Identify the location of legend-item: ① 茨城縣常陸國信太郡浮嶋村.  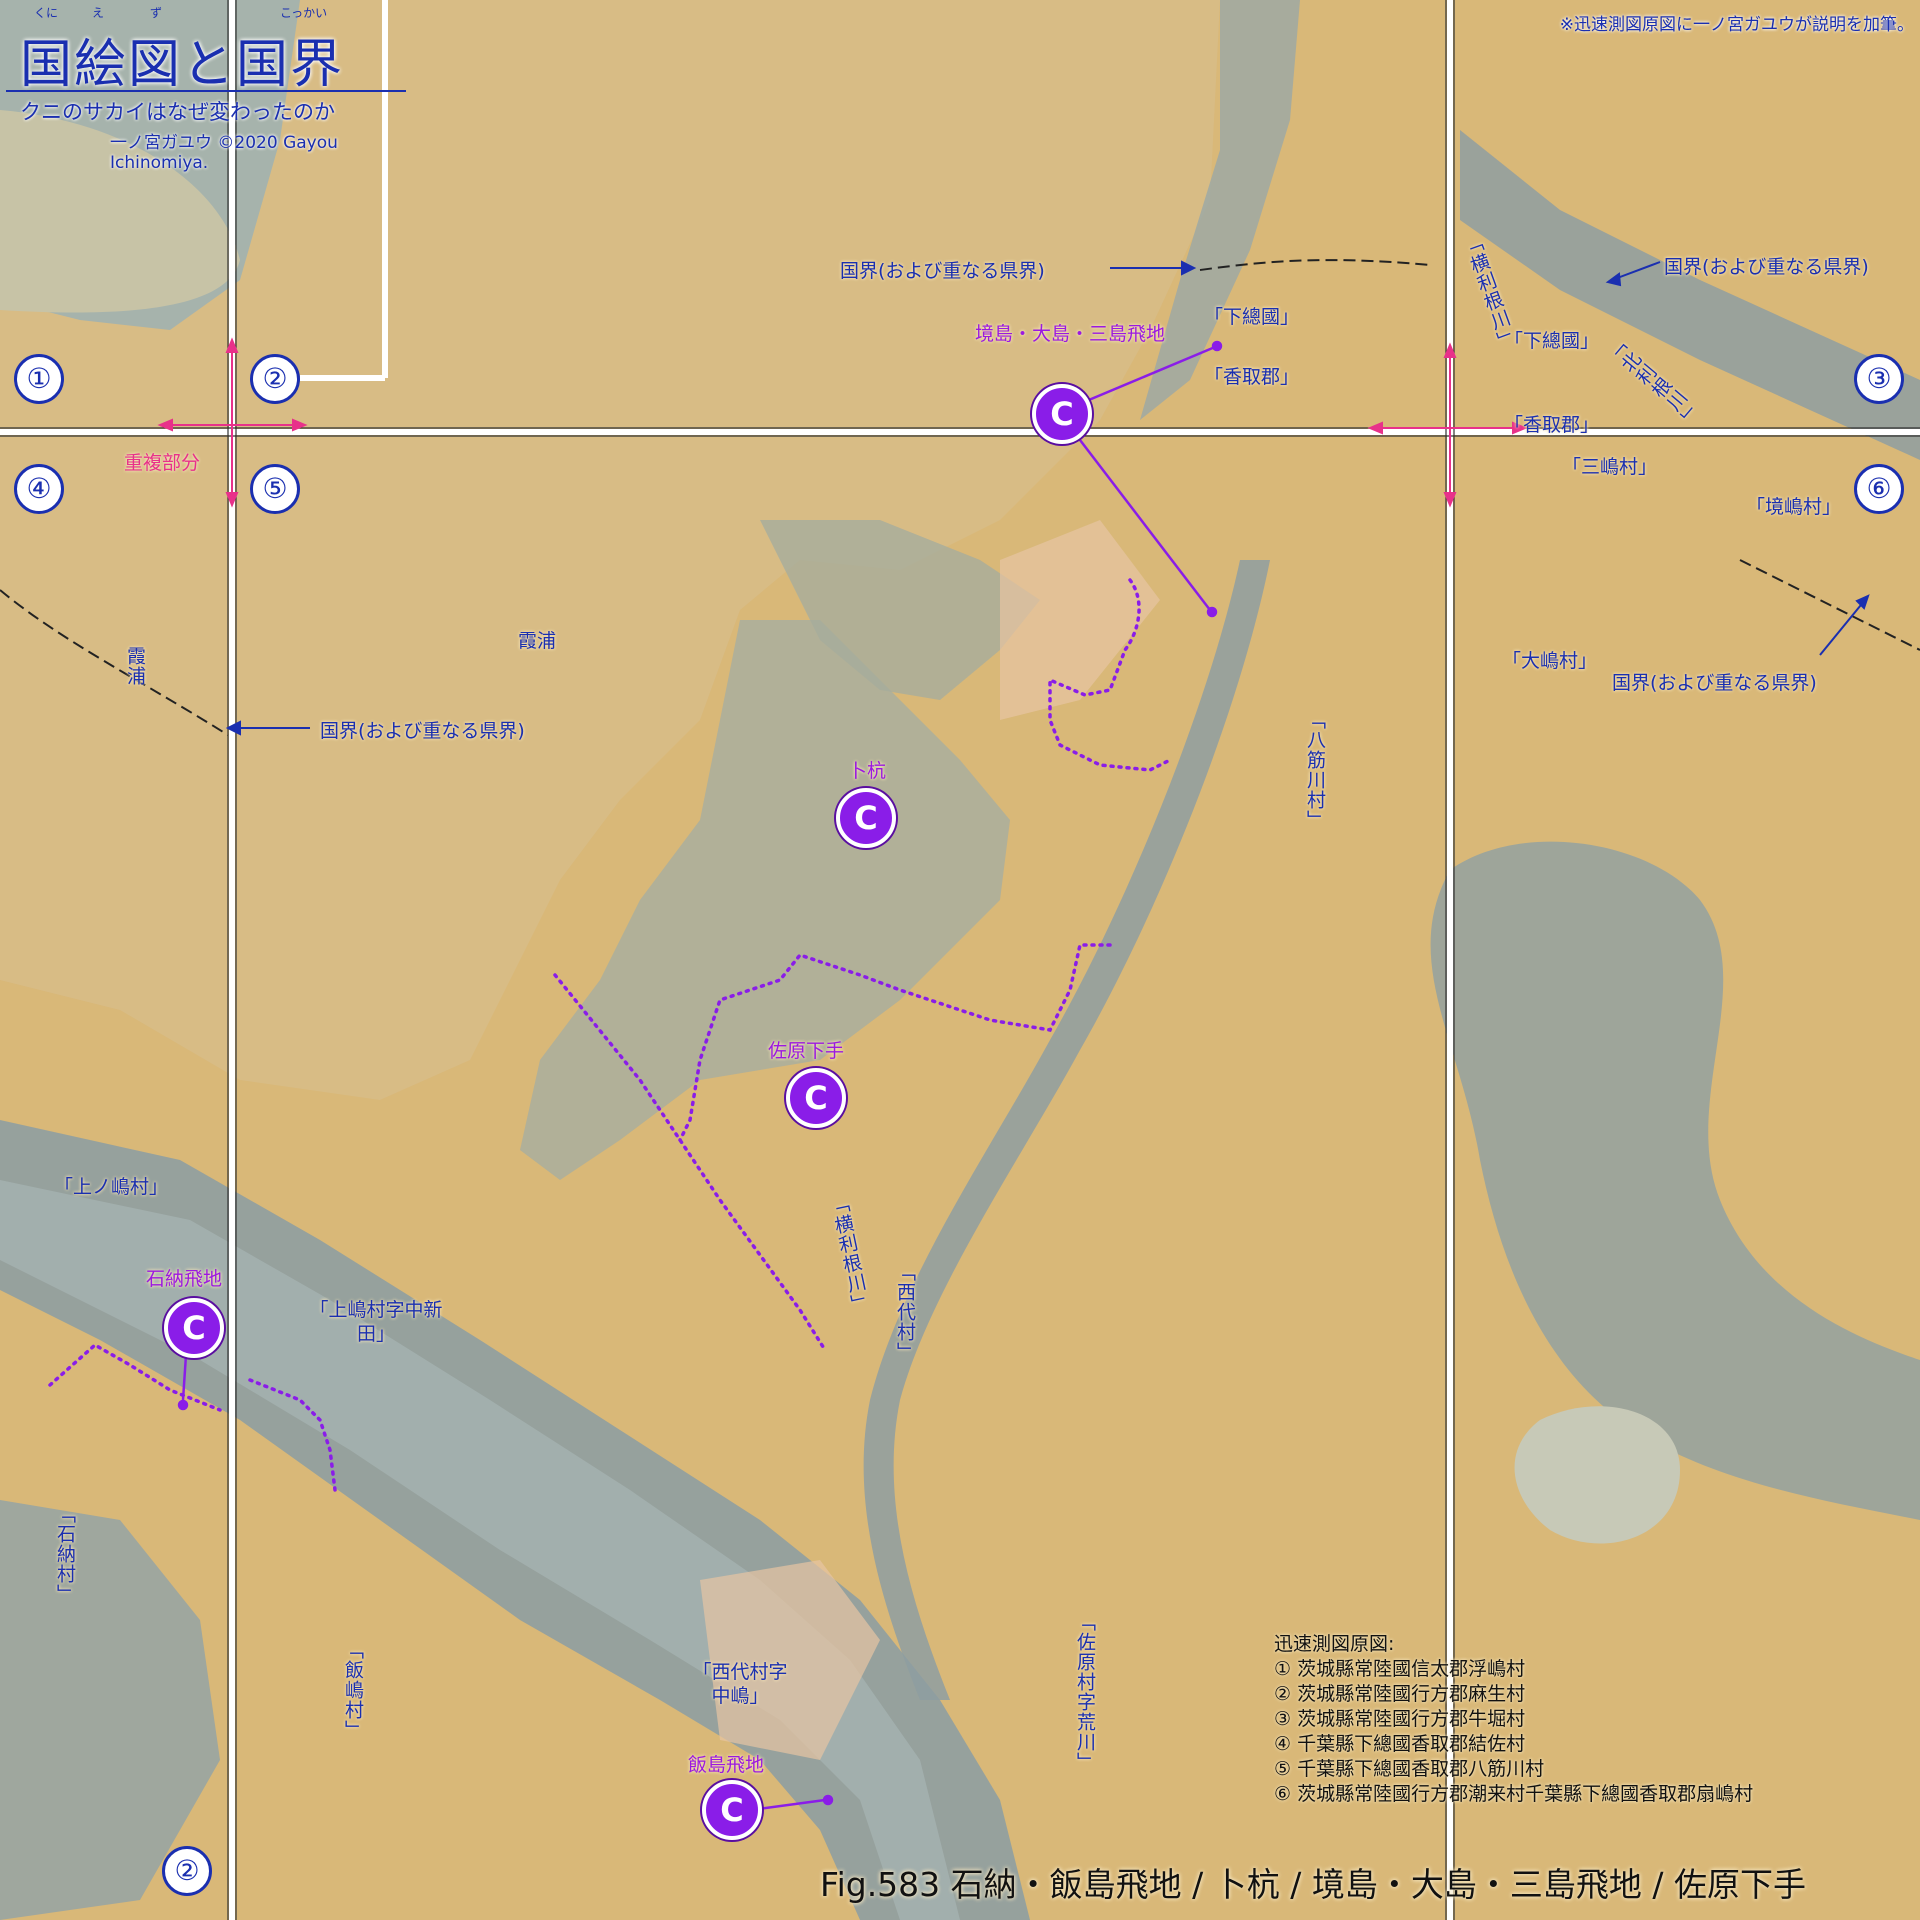
(1400, 1669).